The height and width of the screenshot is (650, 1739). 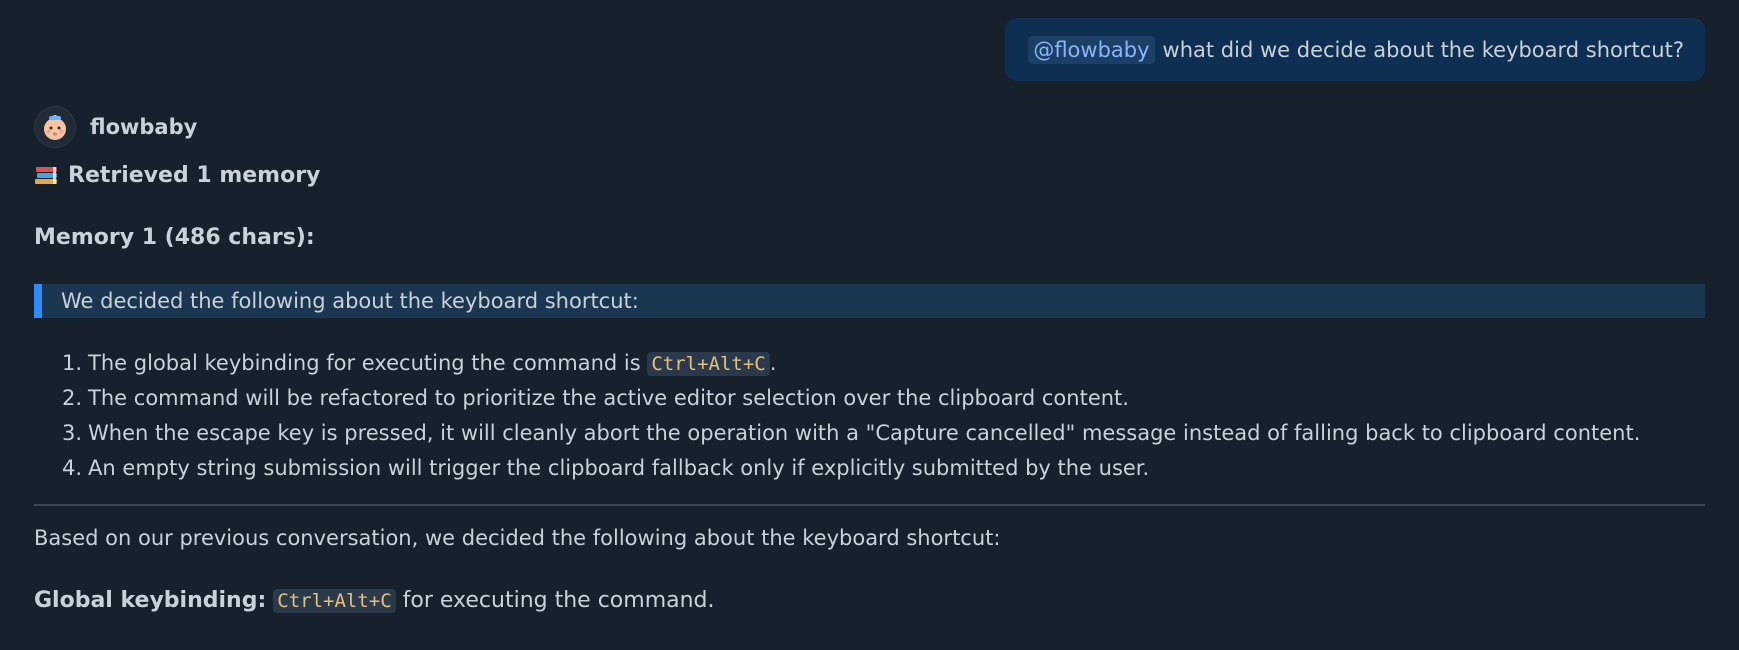 I want to click on avatar, so click(x=55, y=127).